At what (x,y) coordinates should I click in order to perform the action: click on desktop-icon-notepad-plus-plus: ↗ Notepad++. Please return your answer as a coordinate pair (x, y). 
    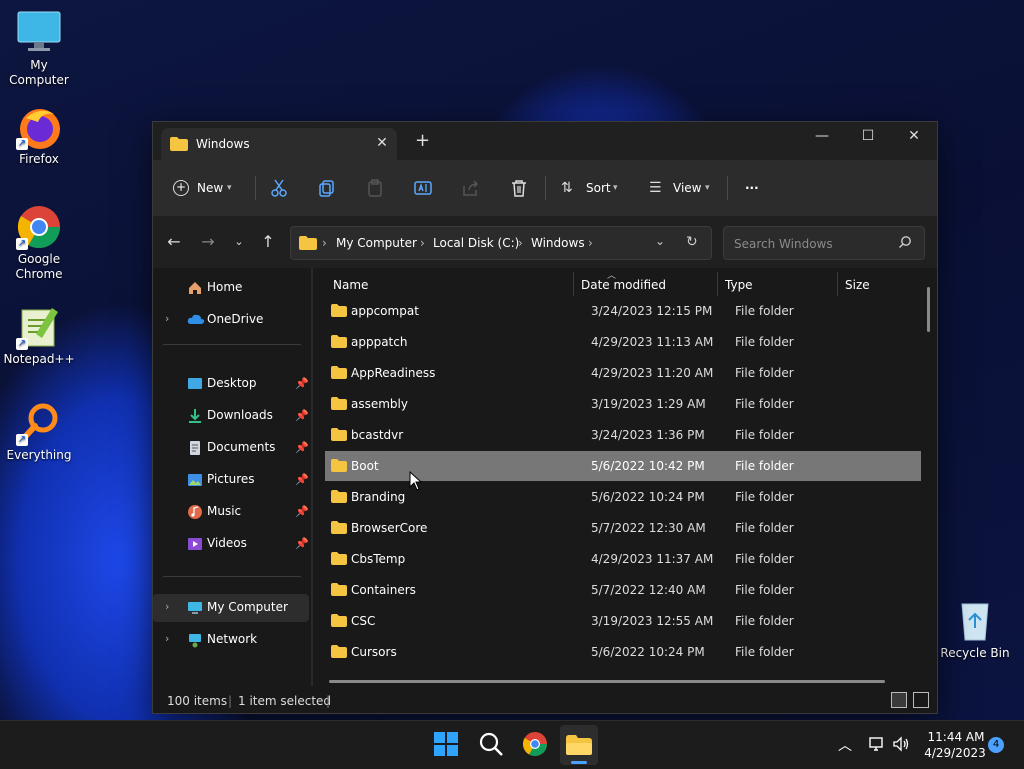
    Looking at the image, I should click on (39, 335).